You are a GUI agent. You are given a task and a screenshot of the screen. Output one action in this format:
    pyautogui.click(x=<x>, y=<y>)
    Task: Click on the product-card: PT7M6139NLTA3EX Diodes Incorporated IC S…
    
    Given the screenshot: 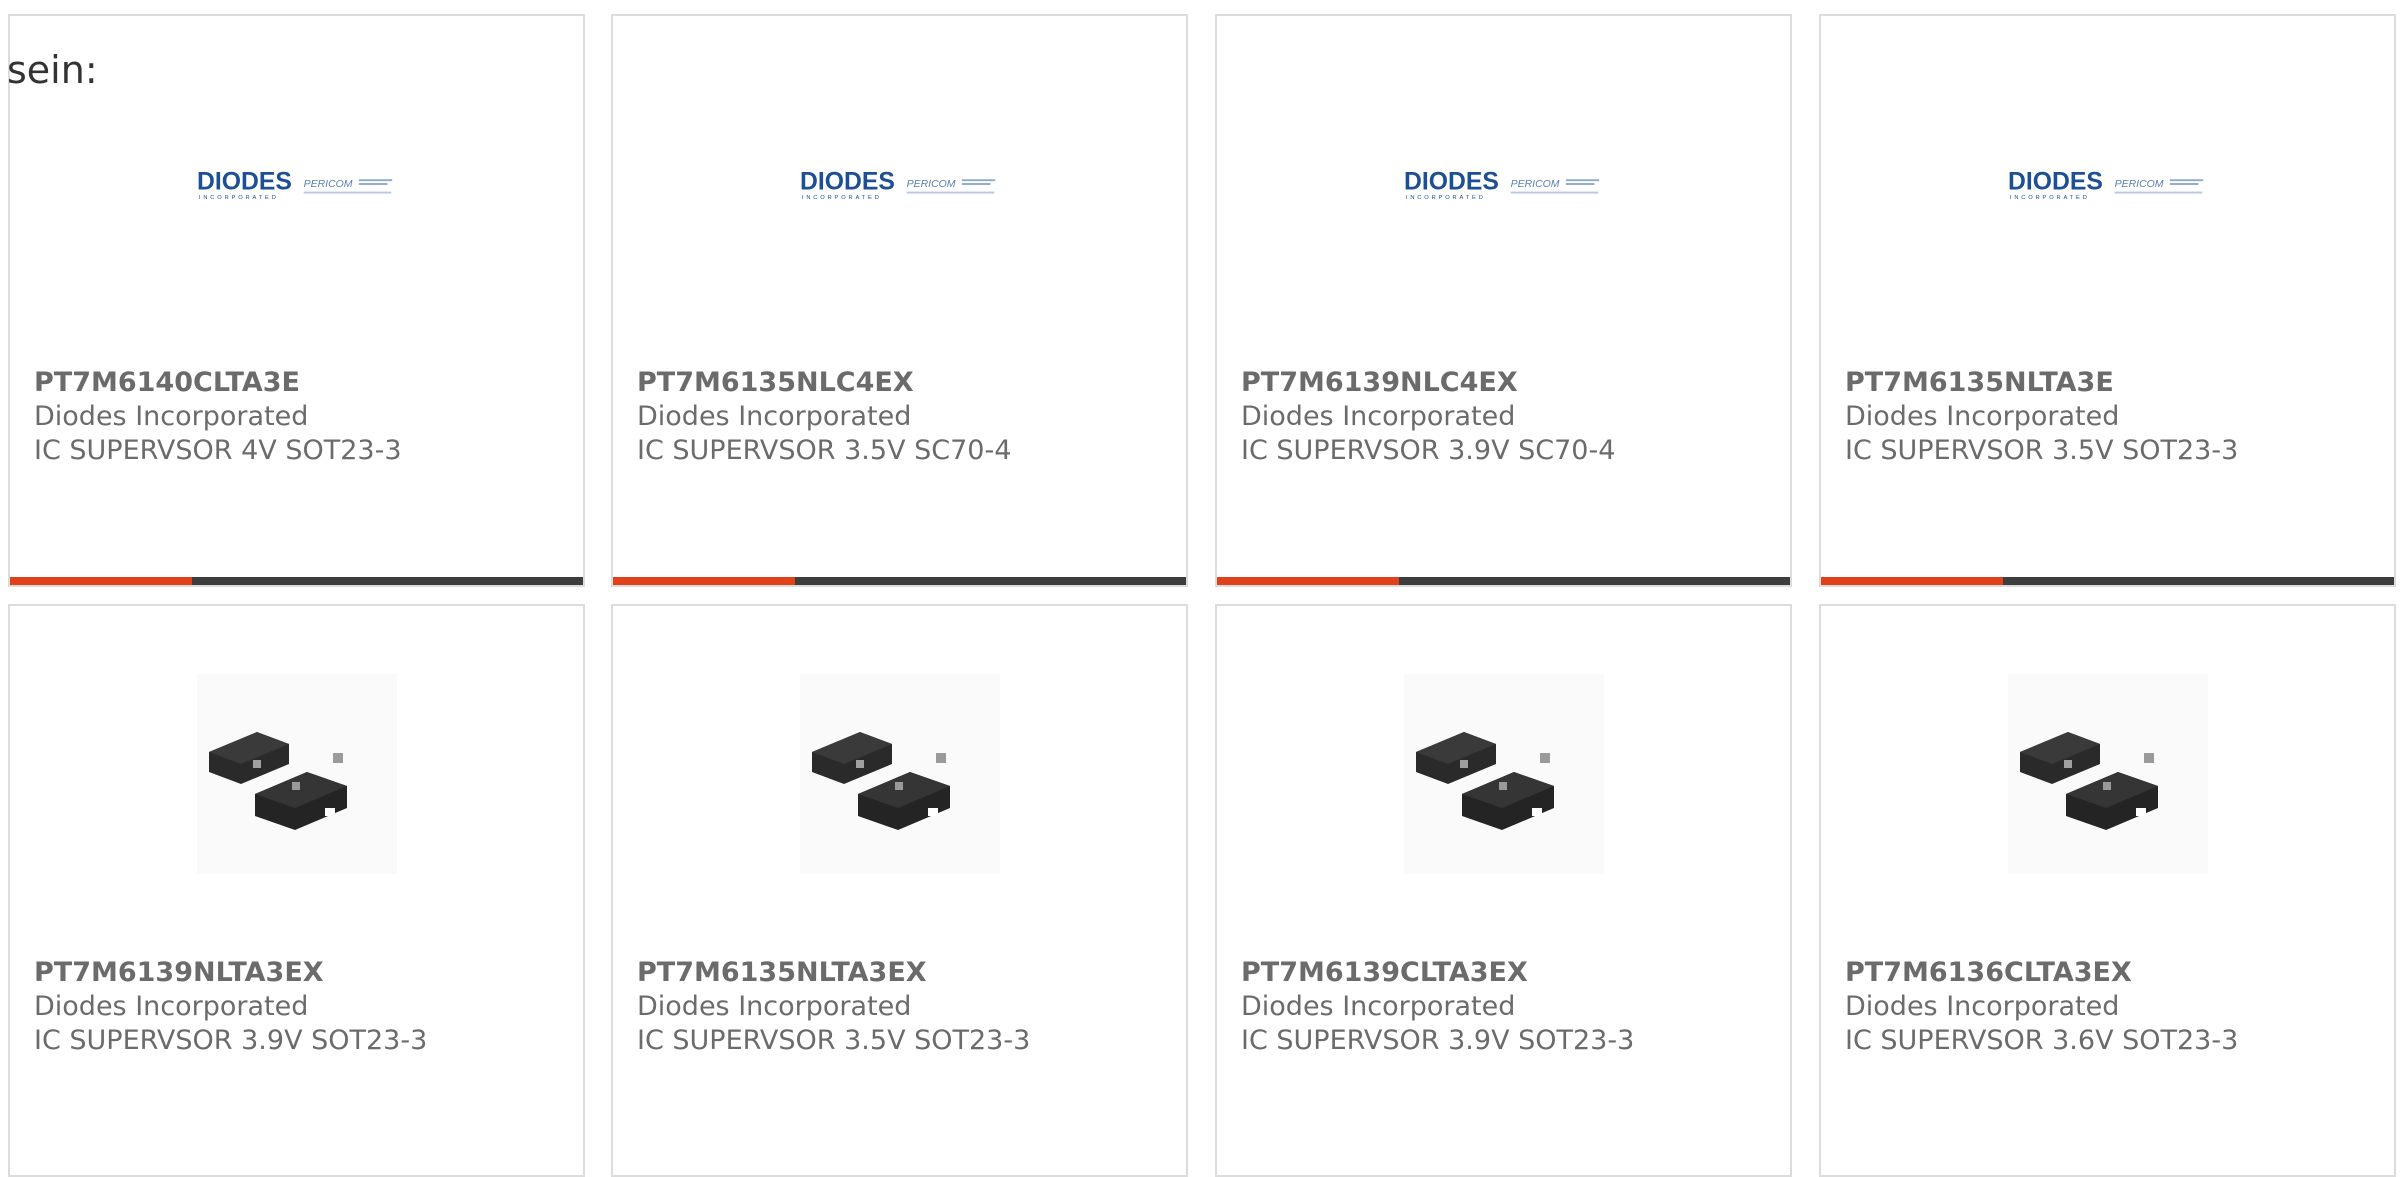 What is the action you would take?
    pyautogui.click(x=296, y=890)
    